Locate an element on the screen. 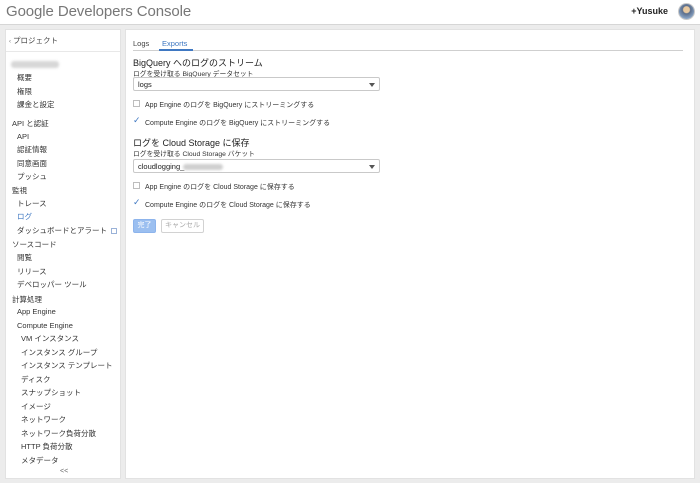 The width and height of the screenshot is (700, 483). compute-storage-label: Compute Engine のログを Cloud Storage に保存する is located at coordinates (228, 205).